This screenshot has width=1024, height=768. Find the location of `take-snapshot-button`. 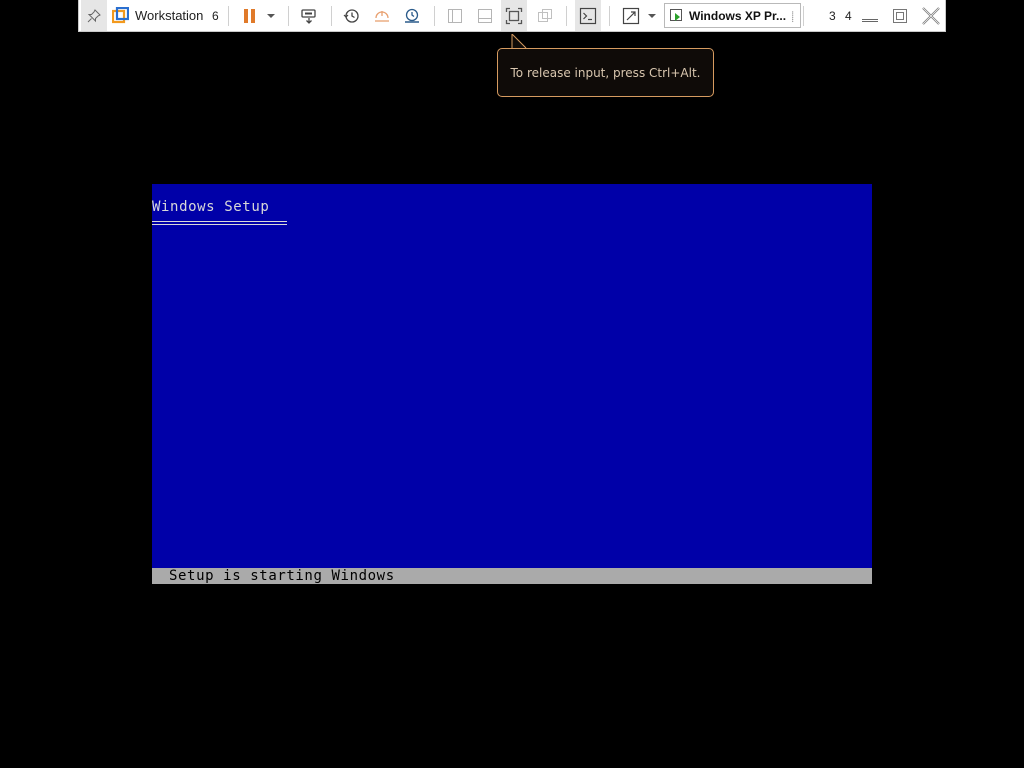

take-snapshot-button is located at coordinates (351, 15).